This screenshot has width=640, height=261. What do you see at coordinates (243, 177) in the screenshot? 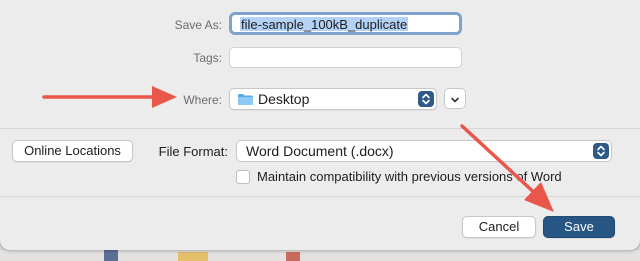
I see `compatibility-checkbox` at bounding box center [243, 177].